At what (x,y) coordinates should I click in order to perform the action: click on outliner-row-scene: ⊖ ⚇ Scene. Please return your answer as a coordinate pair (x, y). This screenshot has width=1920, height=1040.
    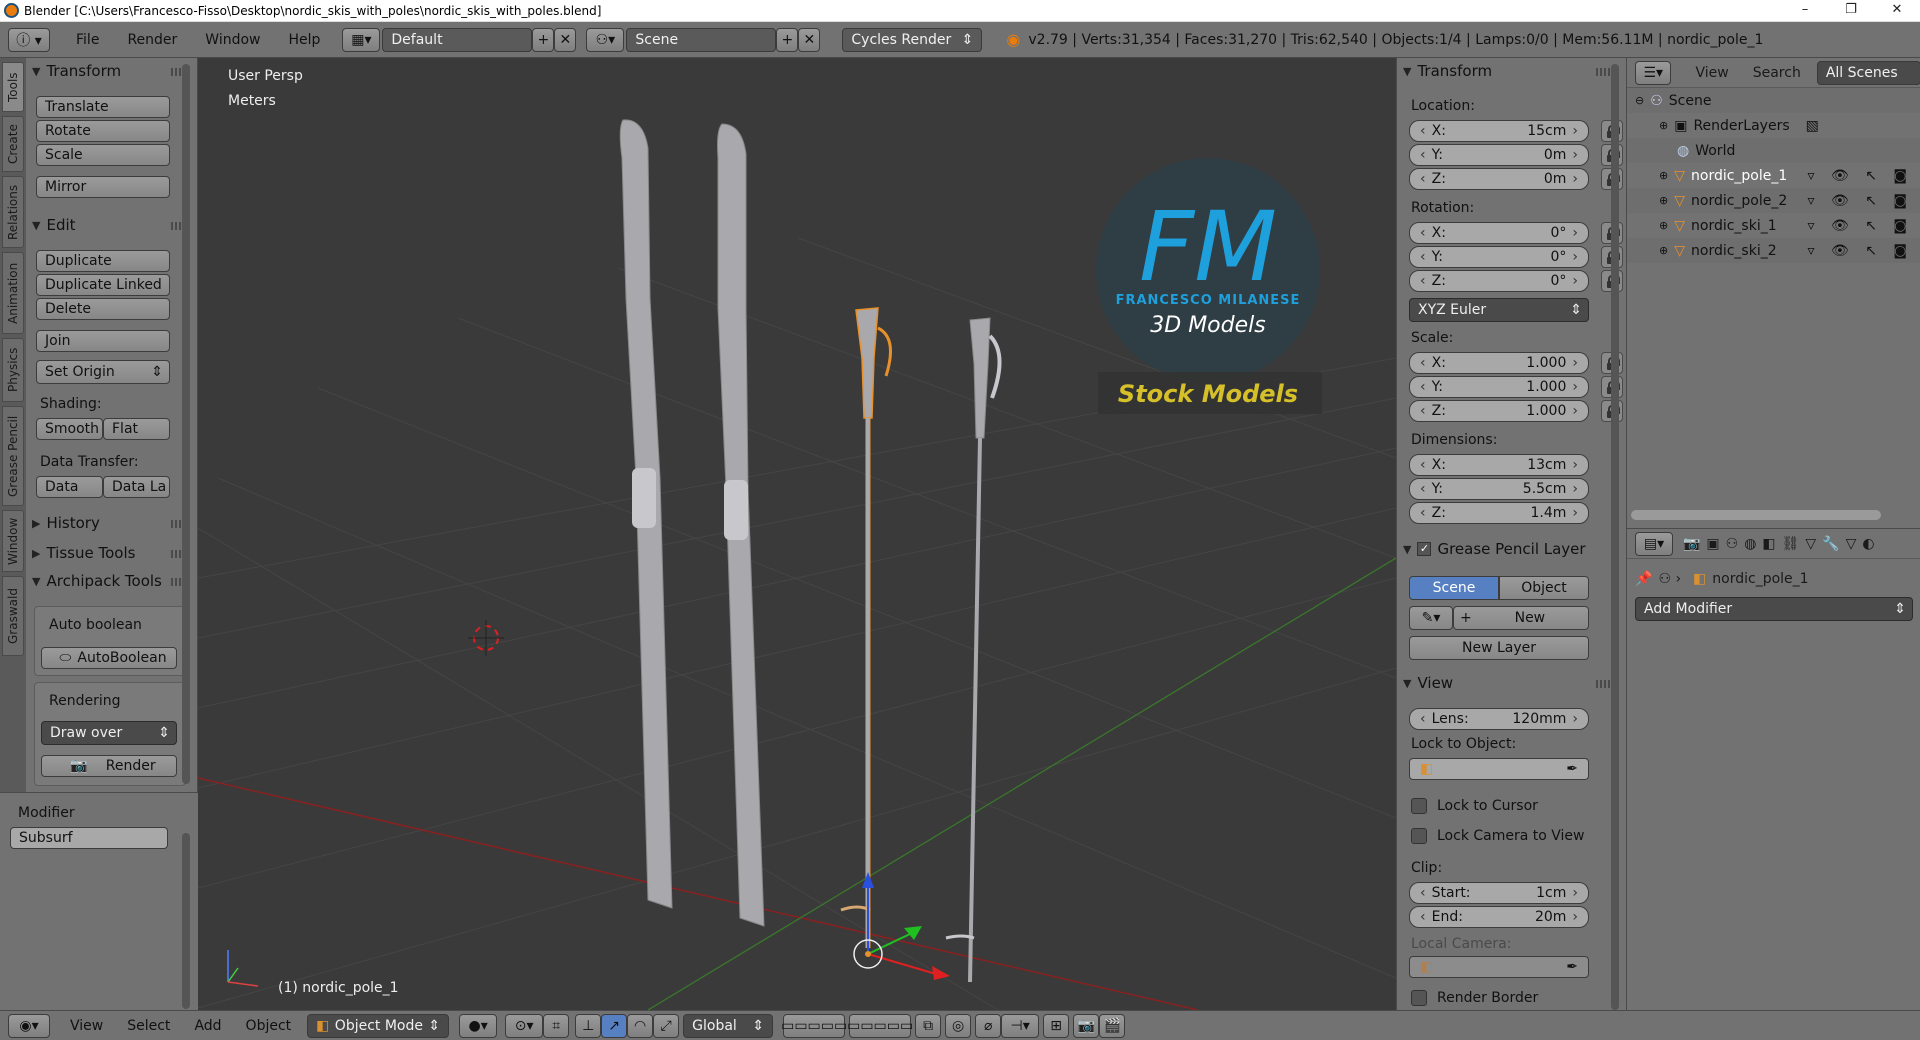
    Looking at the image, I should click on (1773, 100).